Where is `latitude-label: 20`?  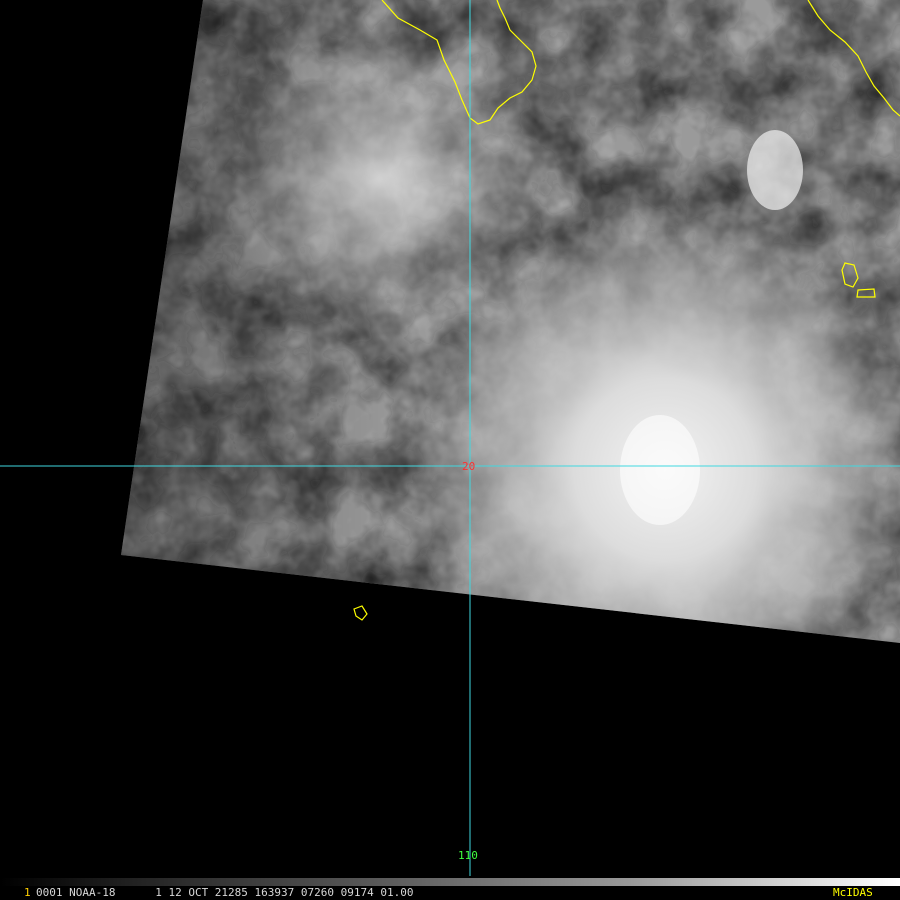 latitude-label: 20 is located at coordinates (469, 466).